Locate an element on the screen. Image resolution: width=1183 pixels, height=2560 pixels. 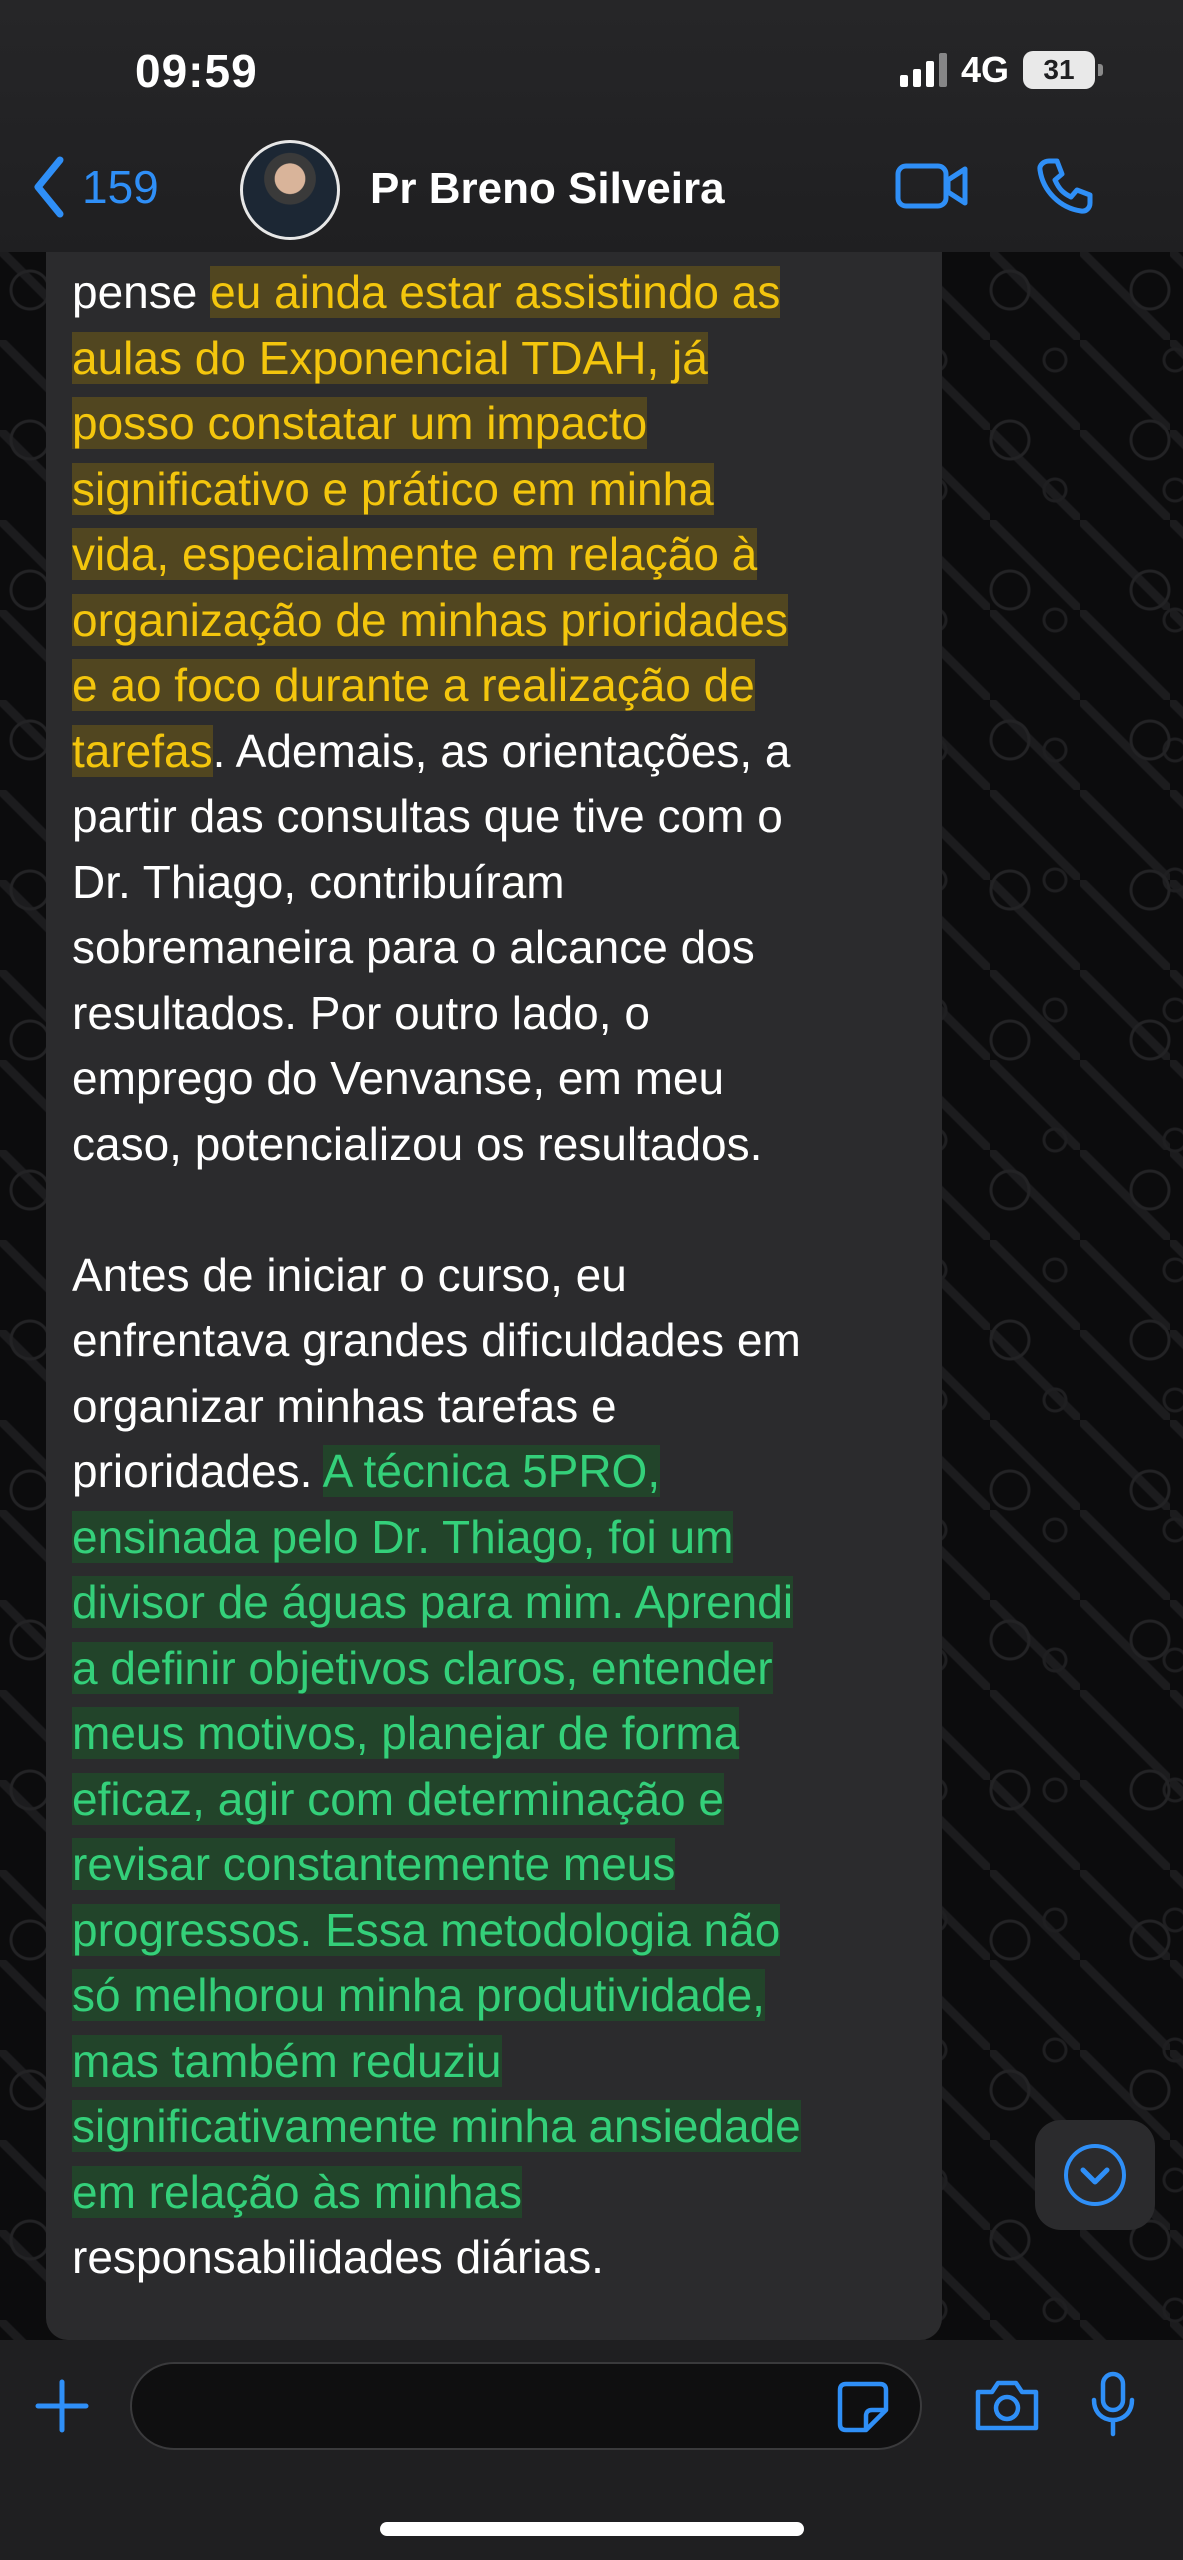
voice-call-button is located at coordinates (1065, 188).